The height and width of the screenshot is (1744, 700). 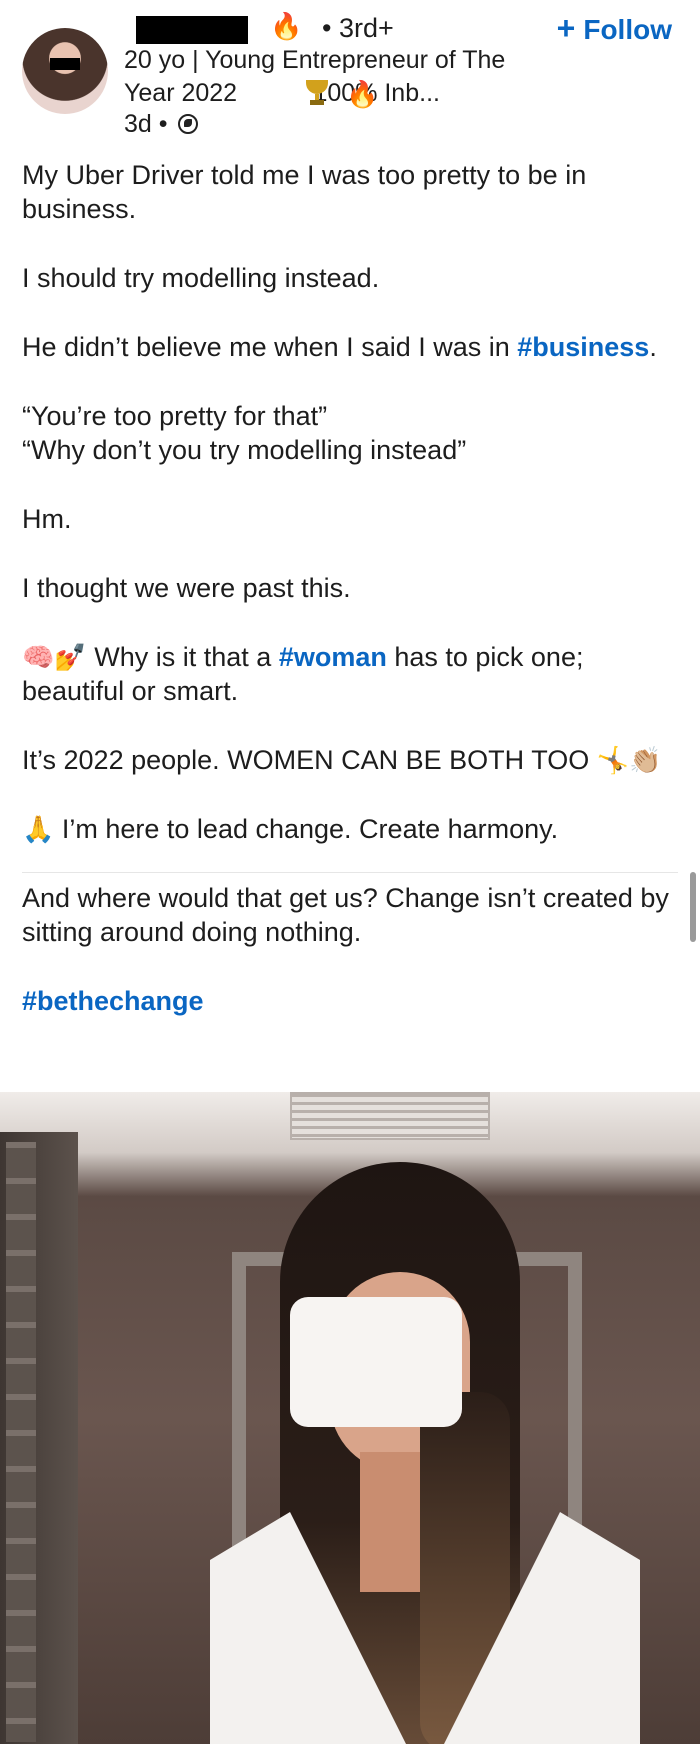 What do you see at coordinates (201, 278) in the screenshot?
I see `post-paragraph: I should try modelling instead.` at bounding box center [201, 278].